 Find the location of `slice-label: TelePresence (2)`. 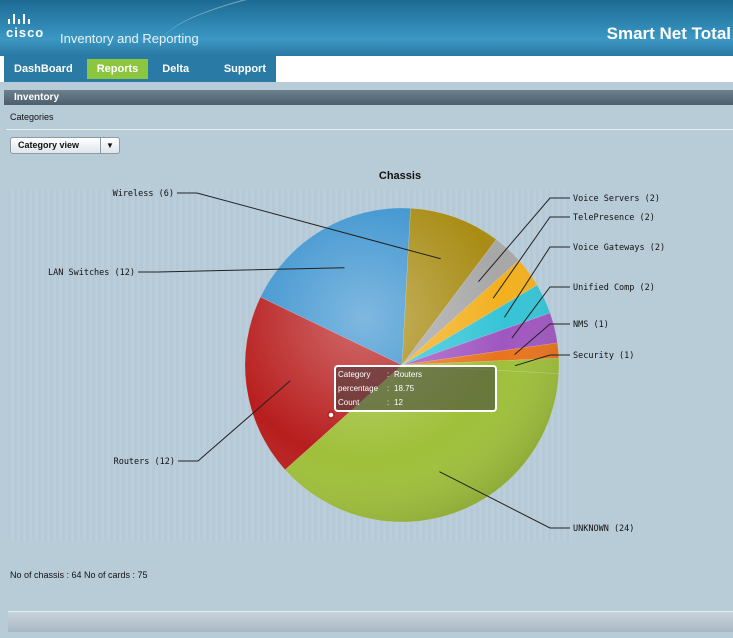

slice-label: TelePresence (2) is located at coordinates (614, 218).